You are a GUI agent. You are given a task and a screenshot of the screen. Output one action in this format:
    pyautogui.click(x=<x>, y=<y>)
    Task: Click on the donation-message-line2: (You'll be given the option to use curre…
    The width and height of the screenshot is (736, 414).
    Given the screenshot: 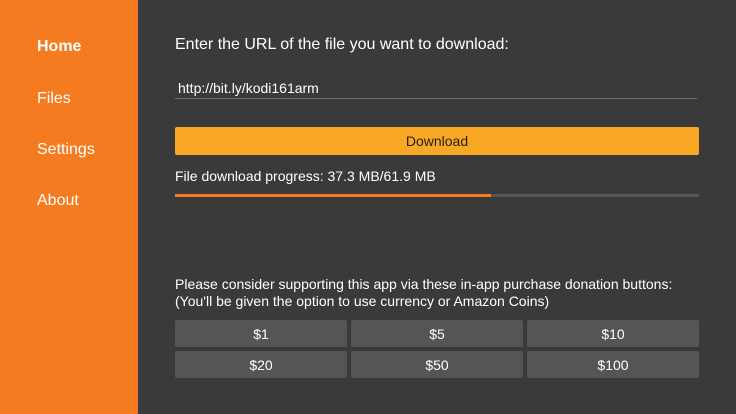 What is the action you would take?
    pyautogui.click(x=362, y=301)
    